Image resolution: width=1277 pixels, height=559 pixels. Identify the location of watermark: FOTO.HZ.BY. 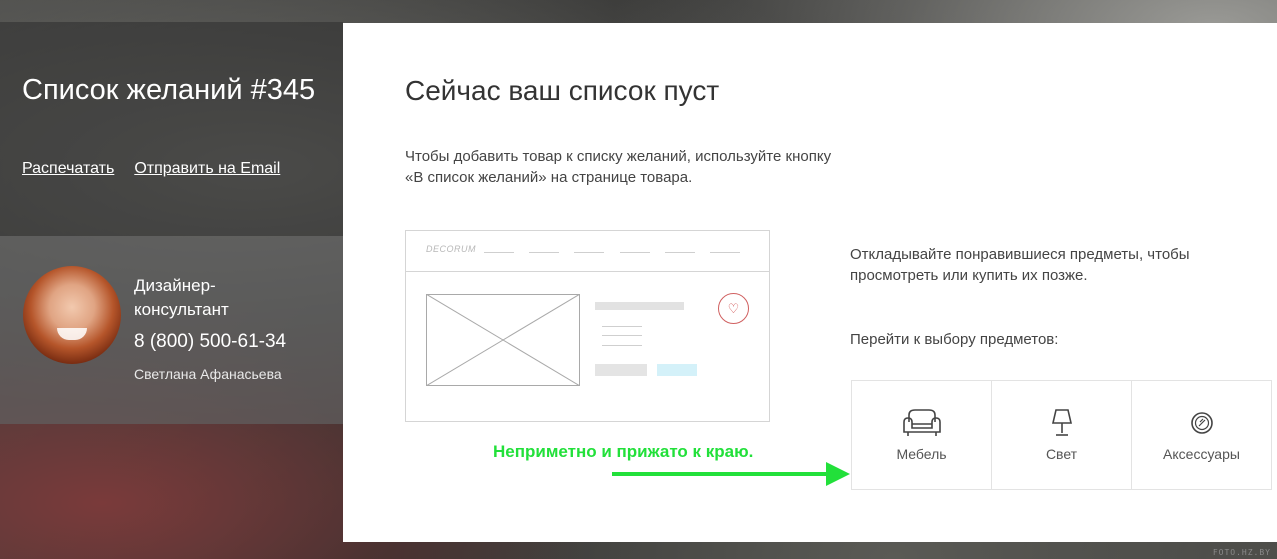
(1241, 552).